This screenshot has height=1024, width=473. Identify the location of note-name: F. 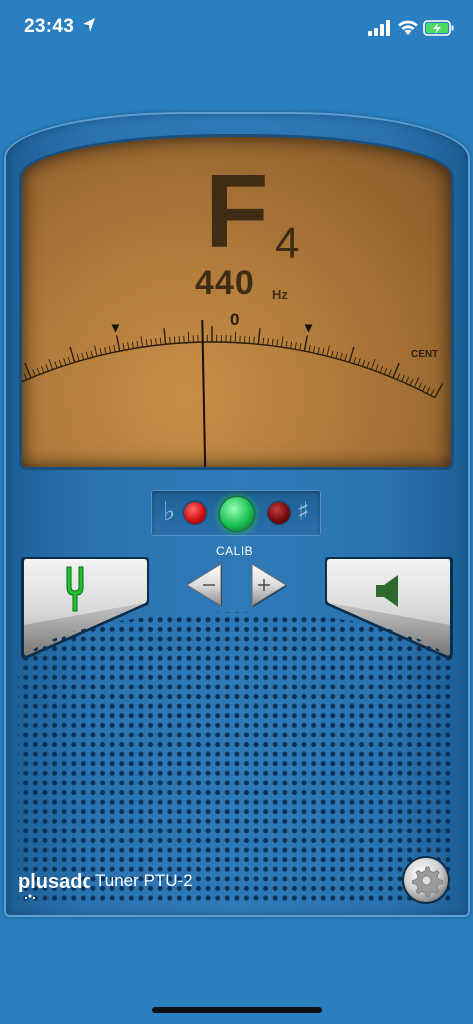
(237, 212).